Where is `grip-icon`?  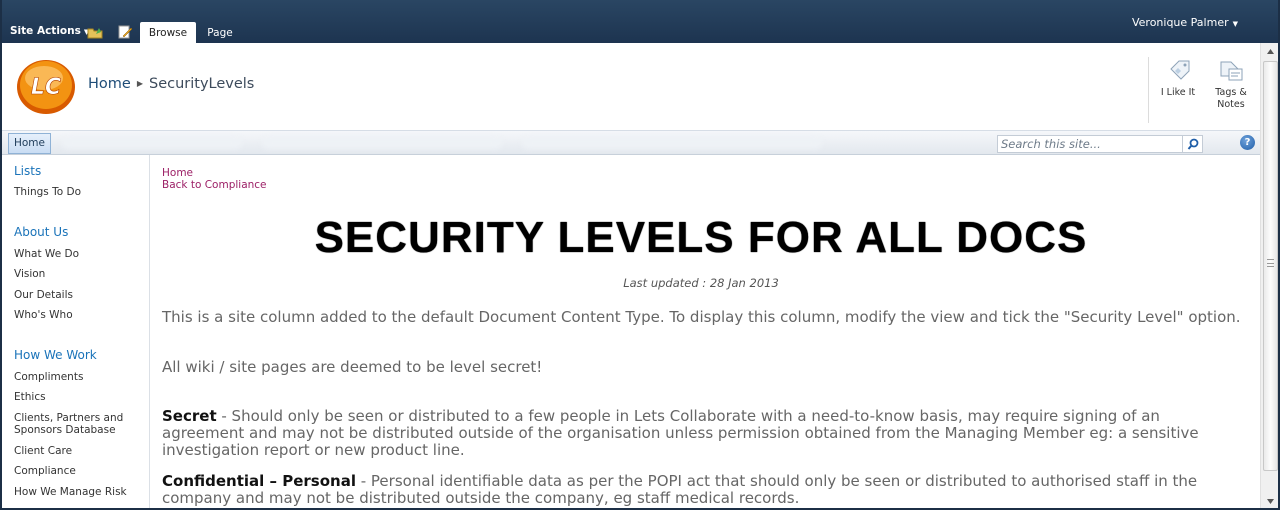 grip-icon is located at coordinates (1270, 263).